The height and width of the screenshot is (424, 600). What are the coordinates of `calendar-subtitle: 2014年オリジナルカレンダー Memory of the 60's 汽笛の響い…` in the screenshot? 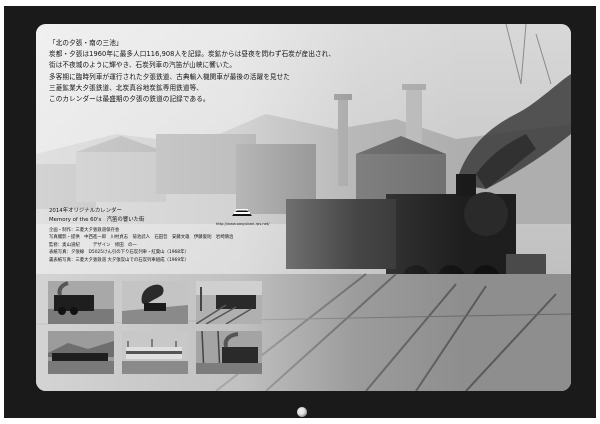 It's located at (96, 216).